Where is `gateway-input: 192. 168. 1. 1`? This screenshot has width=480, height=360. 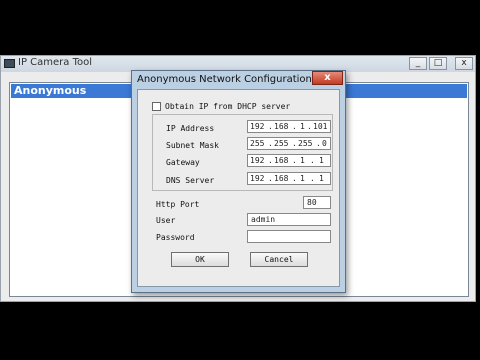
gateway-input: 192. 168. 1. 1 is located at coordinates (289, 160).